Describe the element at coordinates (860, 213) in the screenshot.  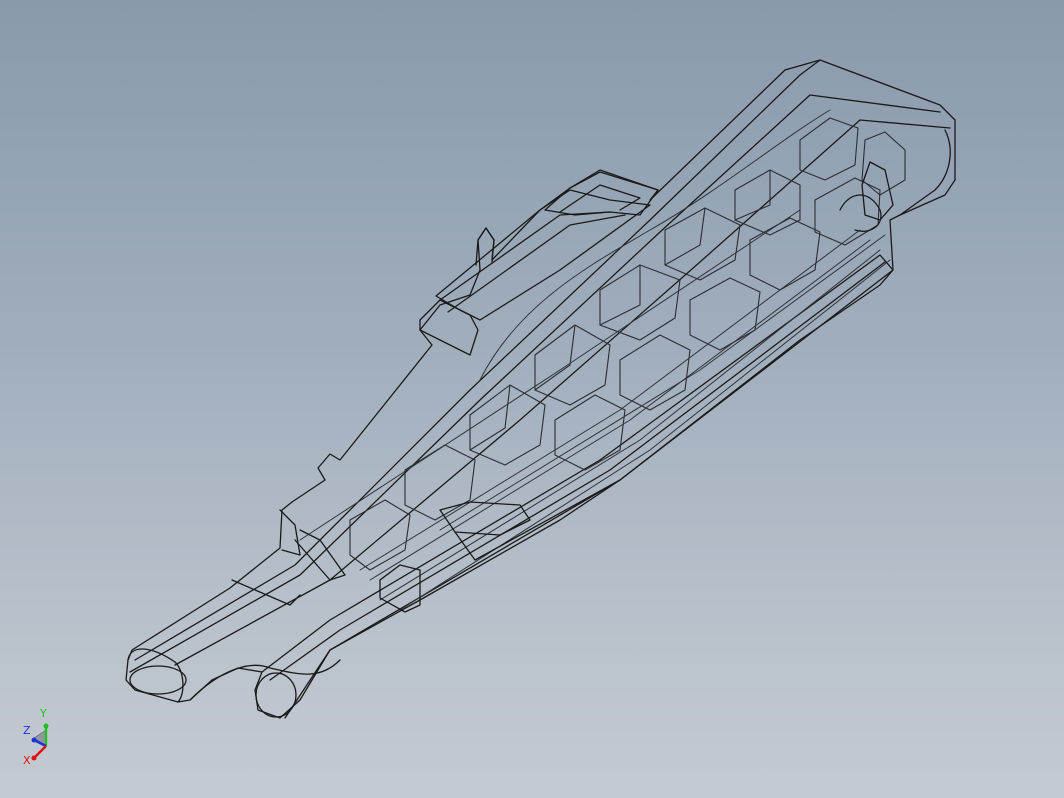
I see `stern-fitting-inner` at that location.